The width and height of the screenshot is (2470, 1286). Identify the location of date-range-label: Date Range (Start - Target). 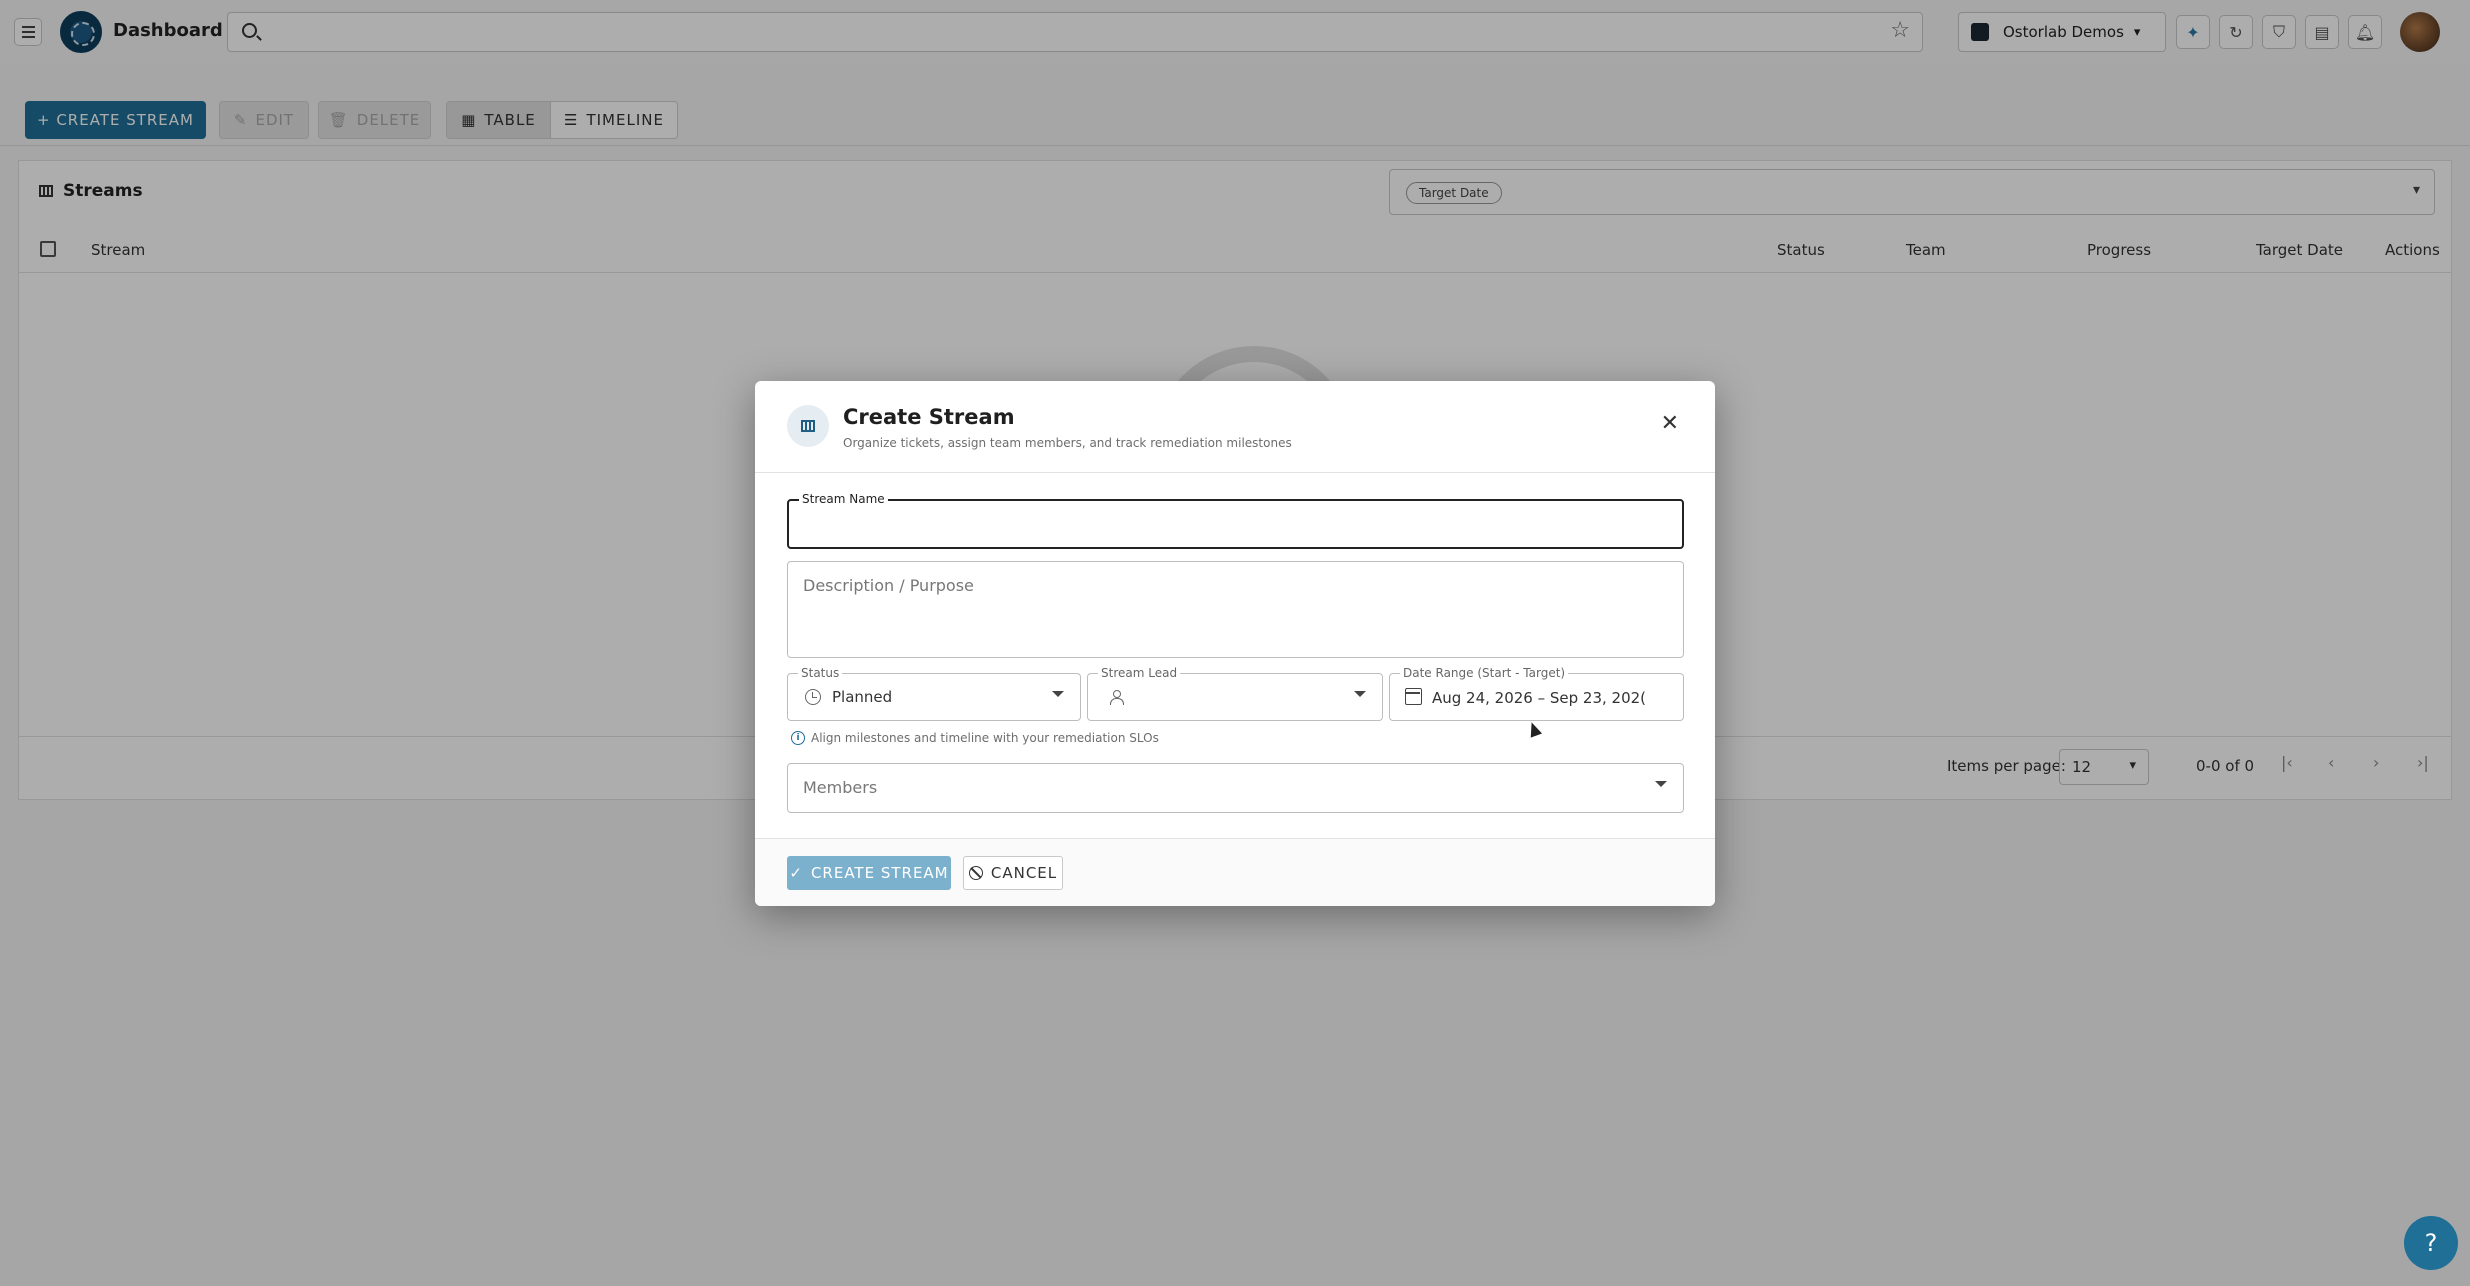
(1484, 673).